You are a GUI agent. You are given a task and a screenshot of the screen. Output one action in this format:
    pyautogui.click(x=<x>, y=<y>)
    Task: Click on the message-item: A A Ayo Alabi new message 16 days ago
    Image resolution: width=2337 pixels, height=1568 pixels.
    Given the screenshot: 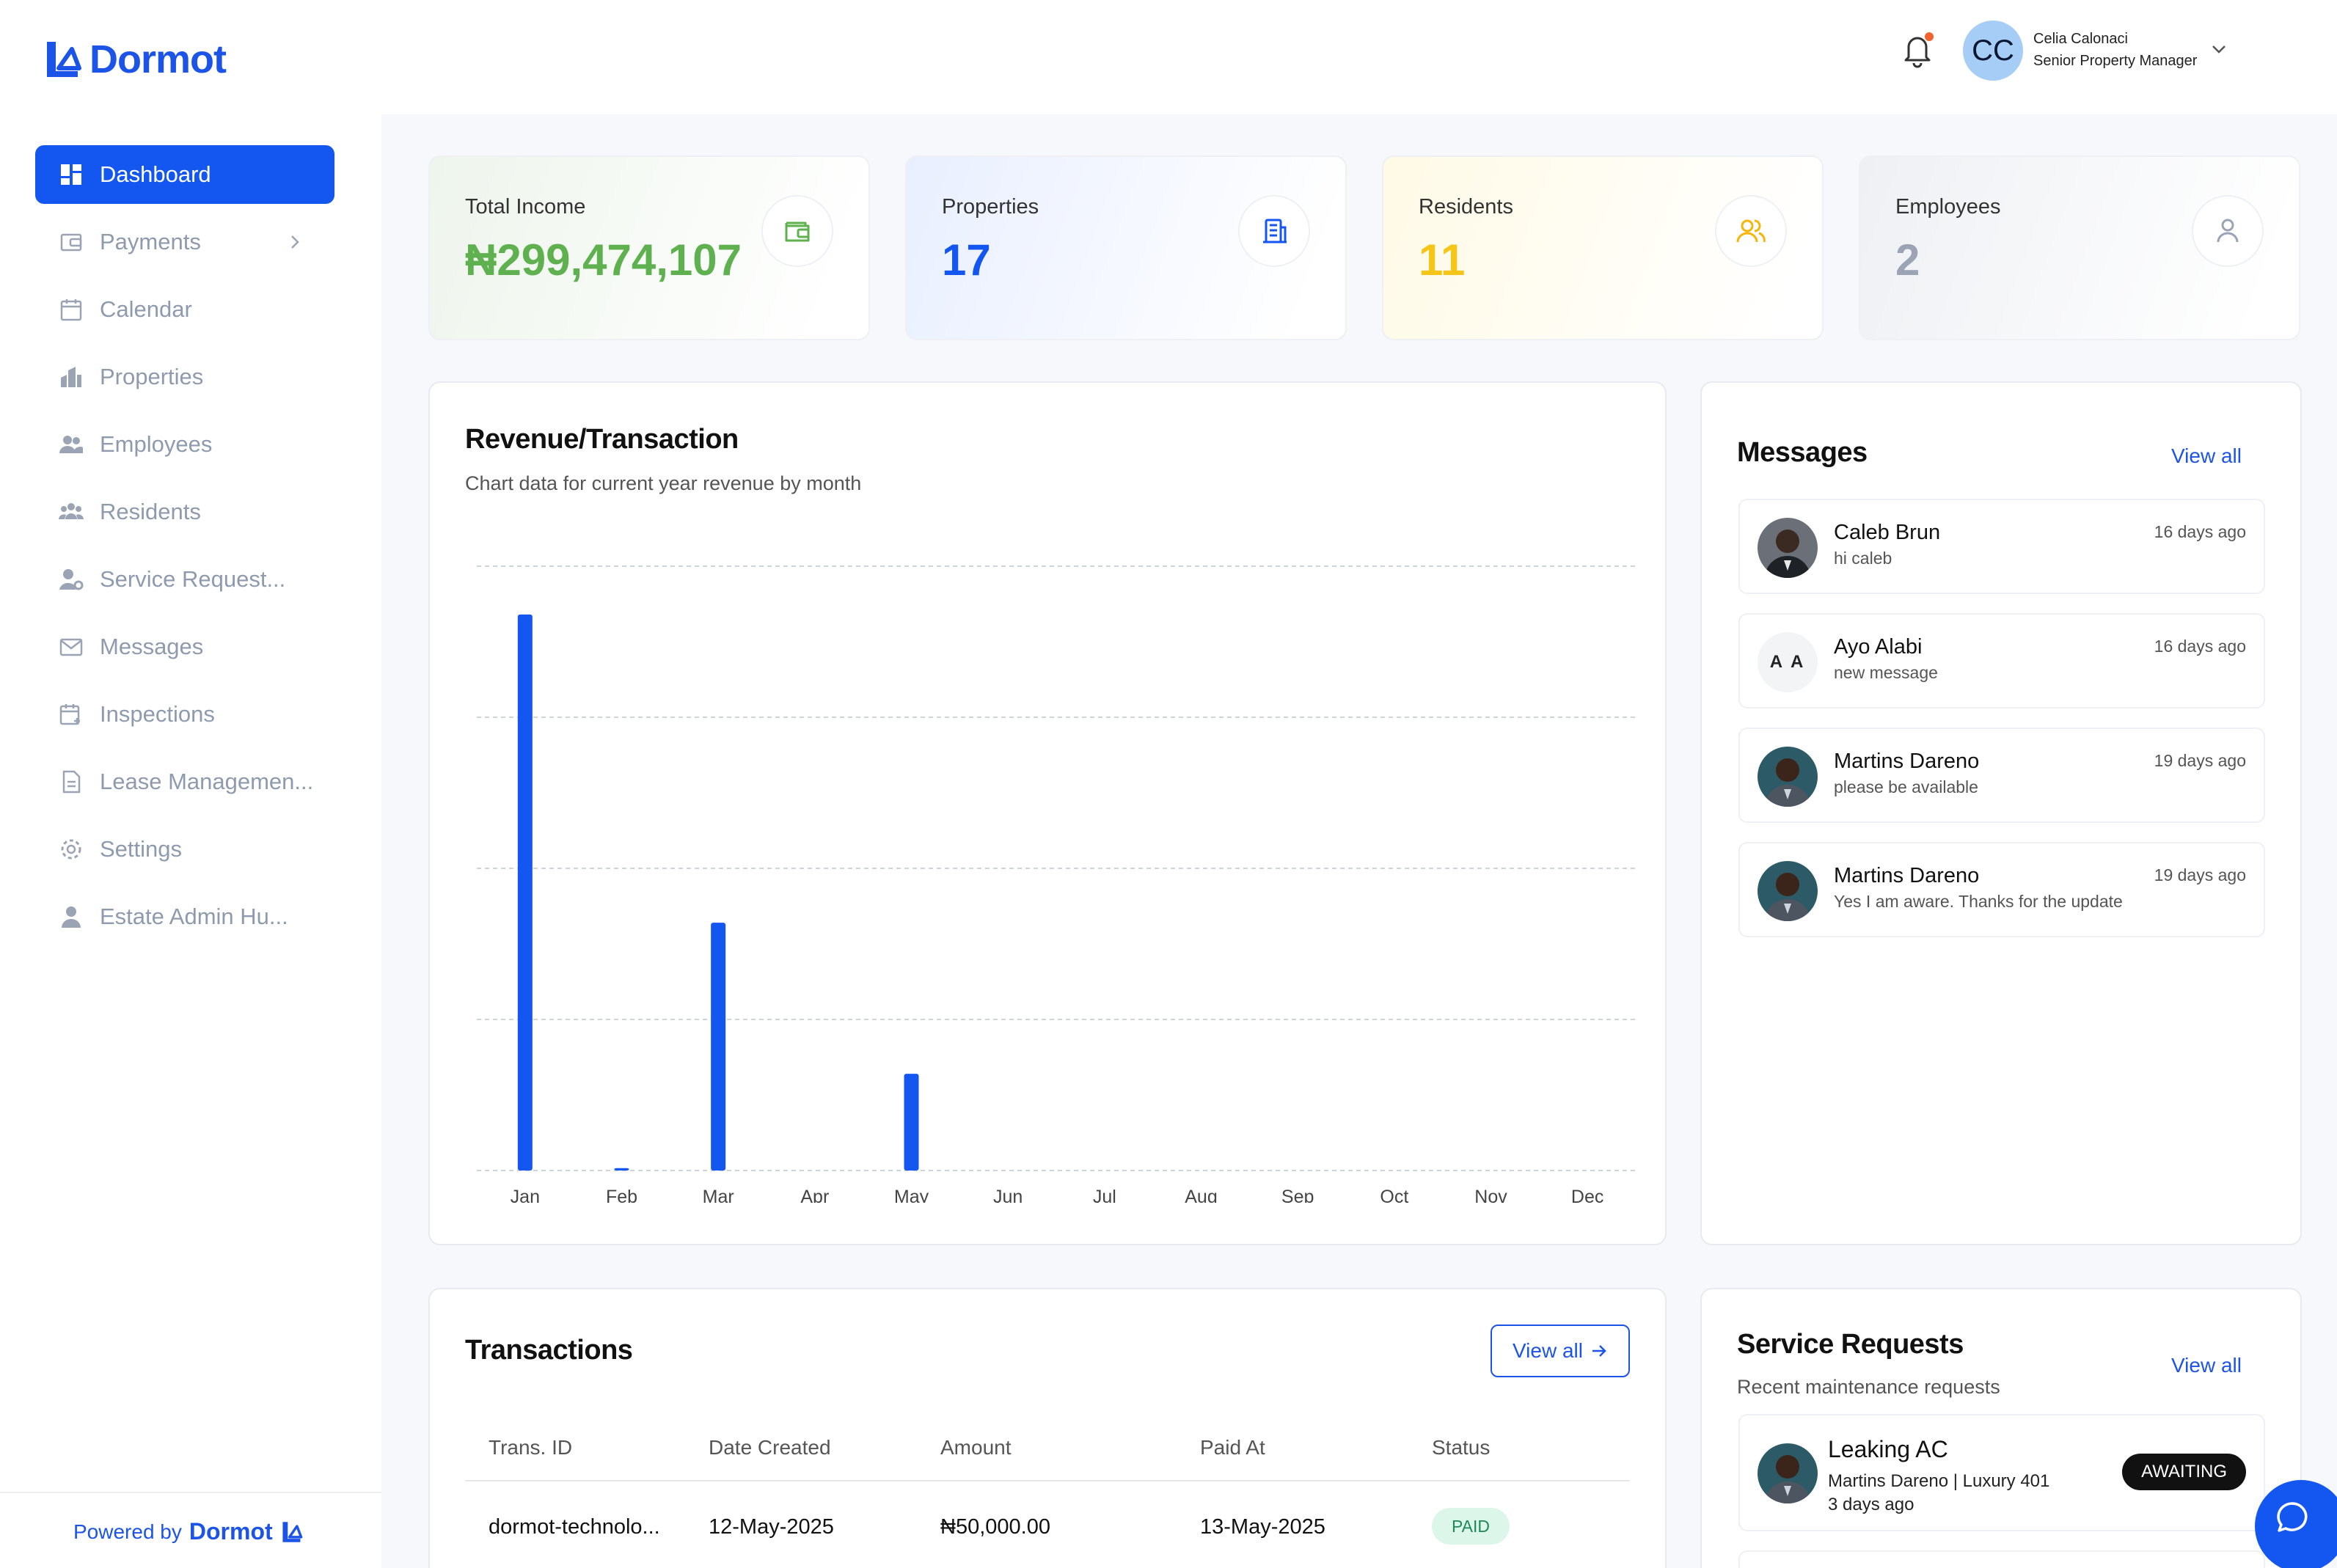 What is the action you would take?
    pyautogui.click(x=2001, y=660)
    